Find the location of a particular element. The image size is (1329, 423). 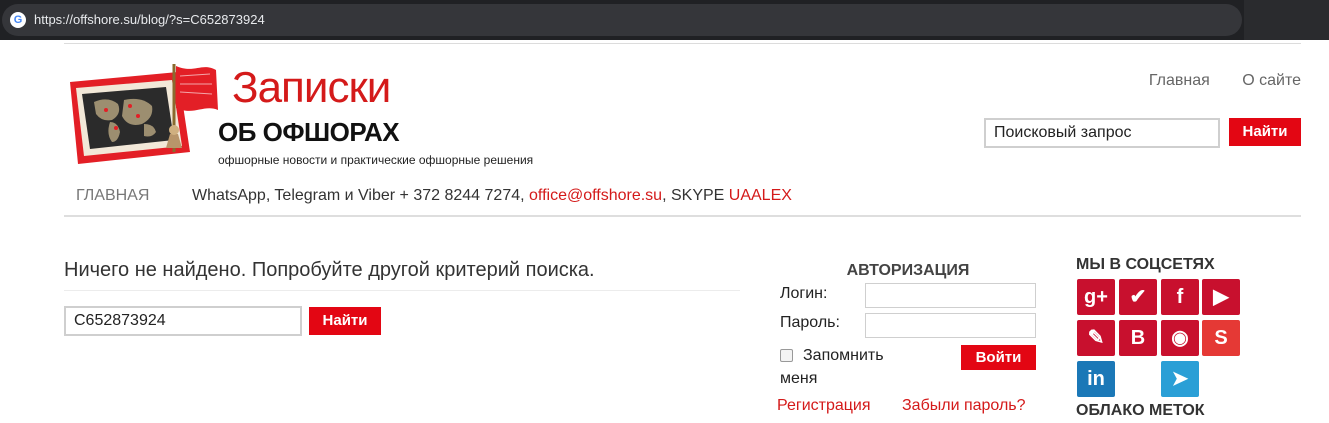

world-map-flag-icon is located at coordinates (144, 114).